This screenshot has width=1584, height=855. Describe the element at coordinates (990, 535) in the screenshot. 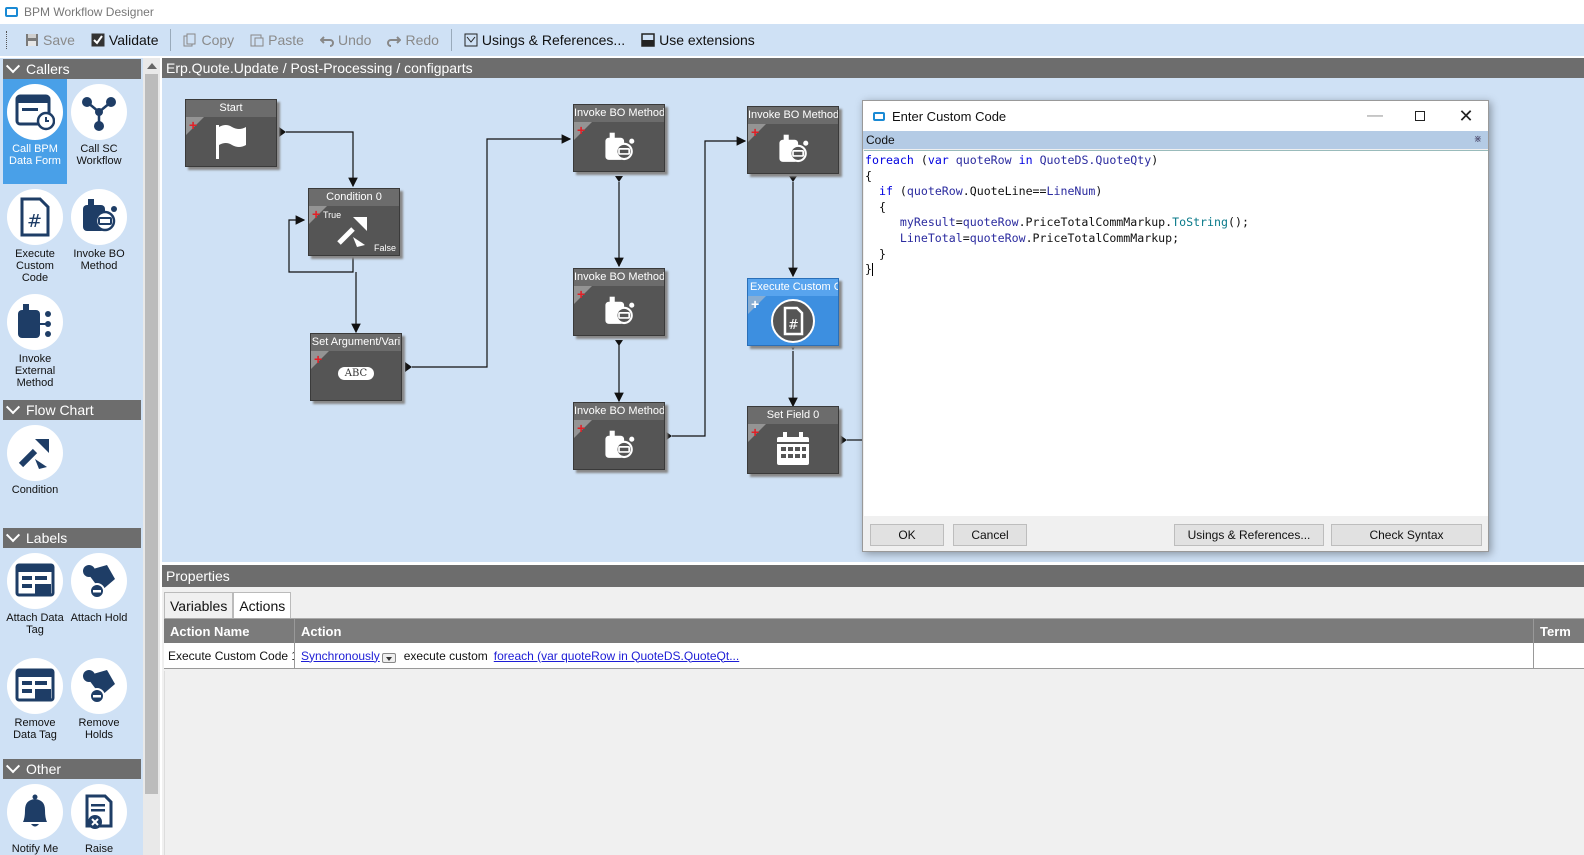

I see `cancel-button: Cancel` at that location.